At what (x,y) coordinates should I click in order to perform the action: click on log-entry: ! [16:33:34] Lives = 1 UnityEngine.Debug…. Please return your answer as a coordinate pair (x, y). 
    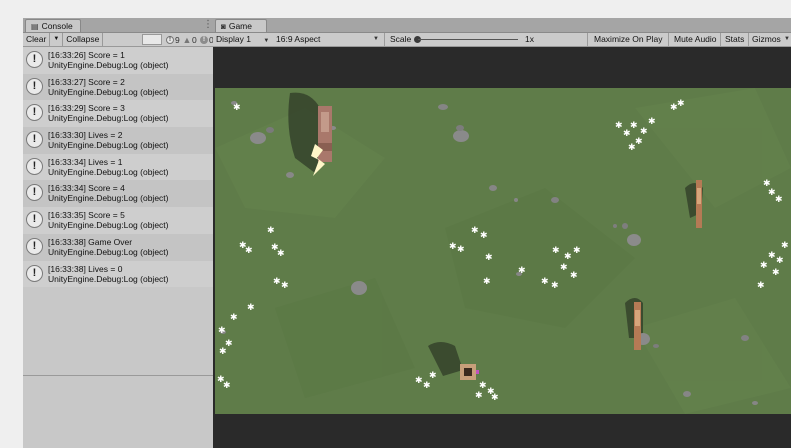
    Looking at the image, I should click on (118, 167).